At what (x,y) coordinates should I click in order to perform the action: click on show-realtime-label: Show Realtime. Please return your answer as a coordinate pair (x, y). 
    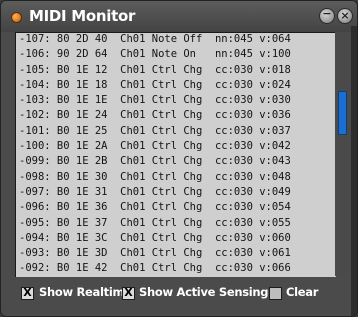
    Looking at the image, I should click on (85, 292).